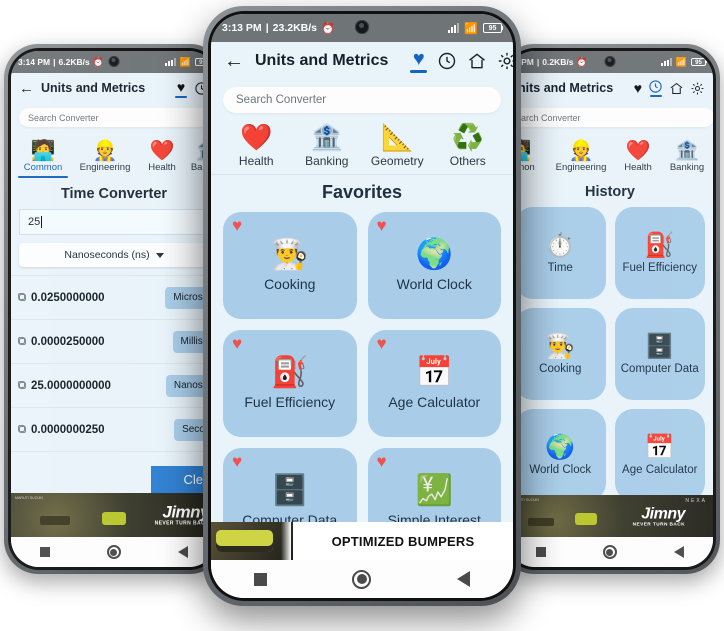  Describe the element at coordinates (114, 430) in the screenshot. I see `table-row: 0.0000000250 Seconds` at that location.